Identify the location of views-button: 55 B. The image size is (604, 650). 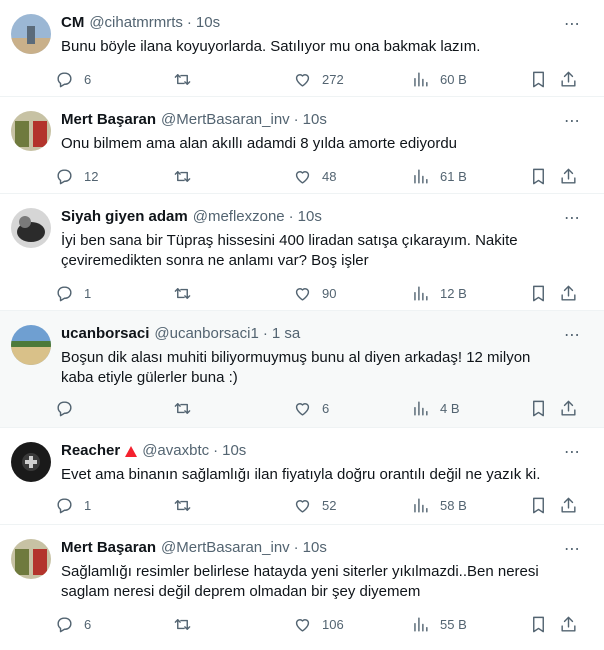
(439, 624).